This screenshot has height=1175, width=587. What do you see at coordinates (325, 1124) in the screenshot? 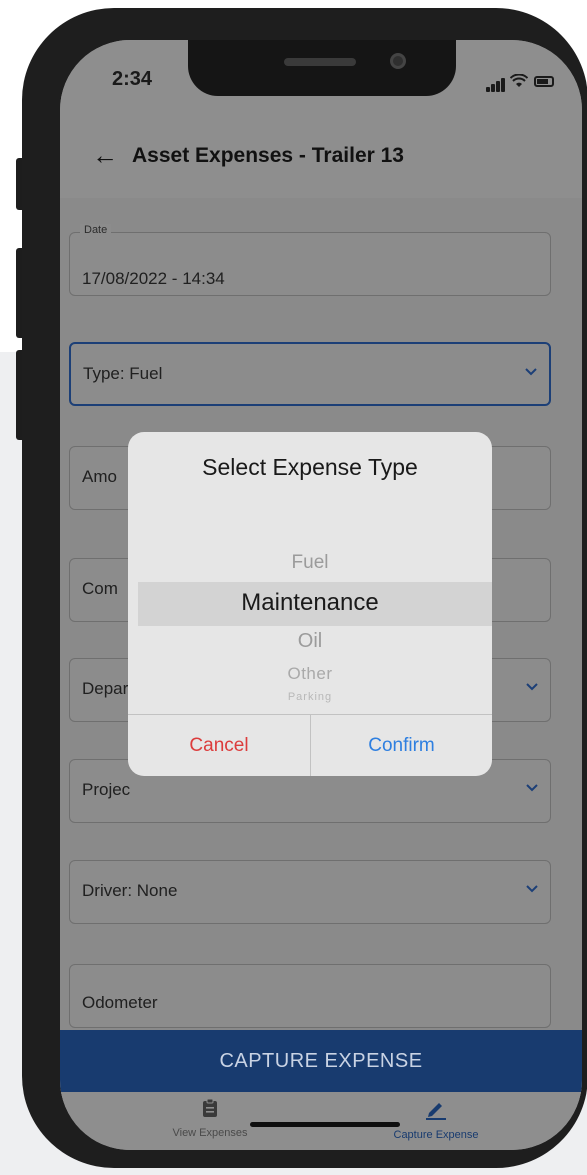
I see `home-indicator` at bounding box center [325, 1124].